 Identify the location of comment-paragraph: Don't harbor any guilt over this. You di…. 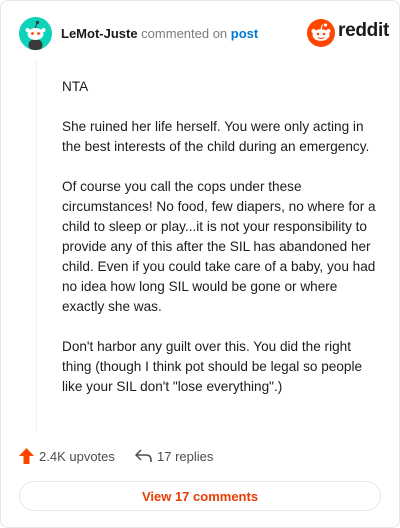
(212, 366).